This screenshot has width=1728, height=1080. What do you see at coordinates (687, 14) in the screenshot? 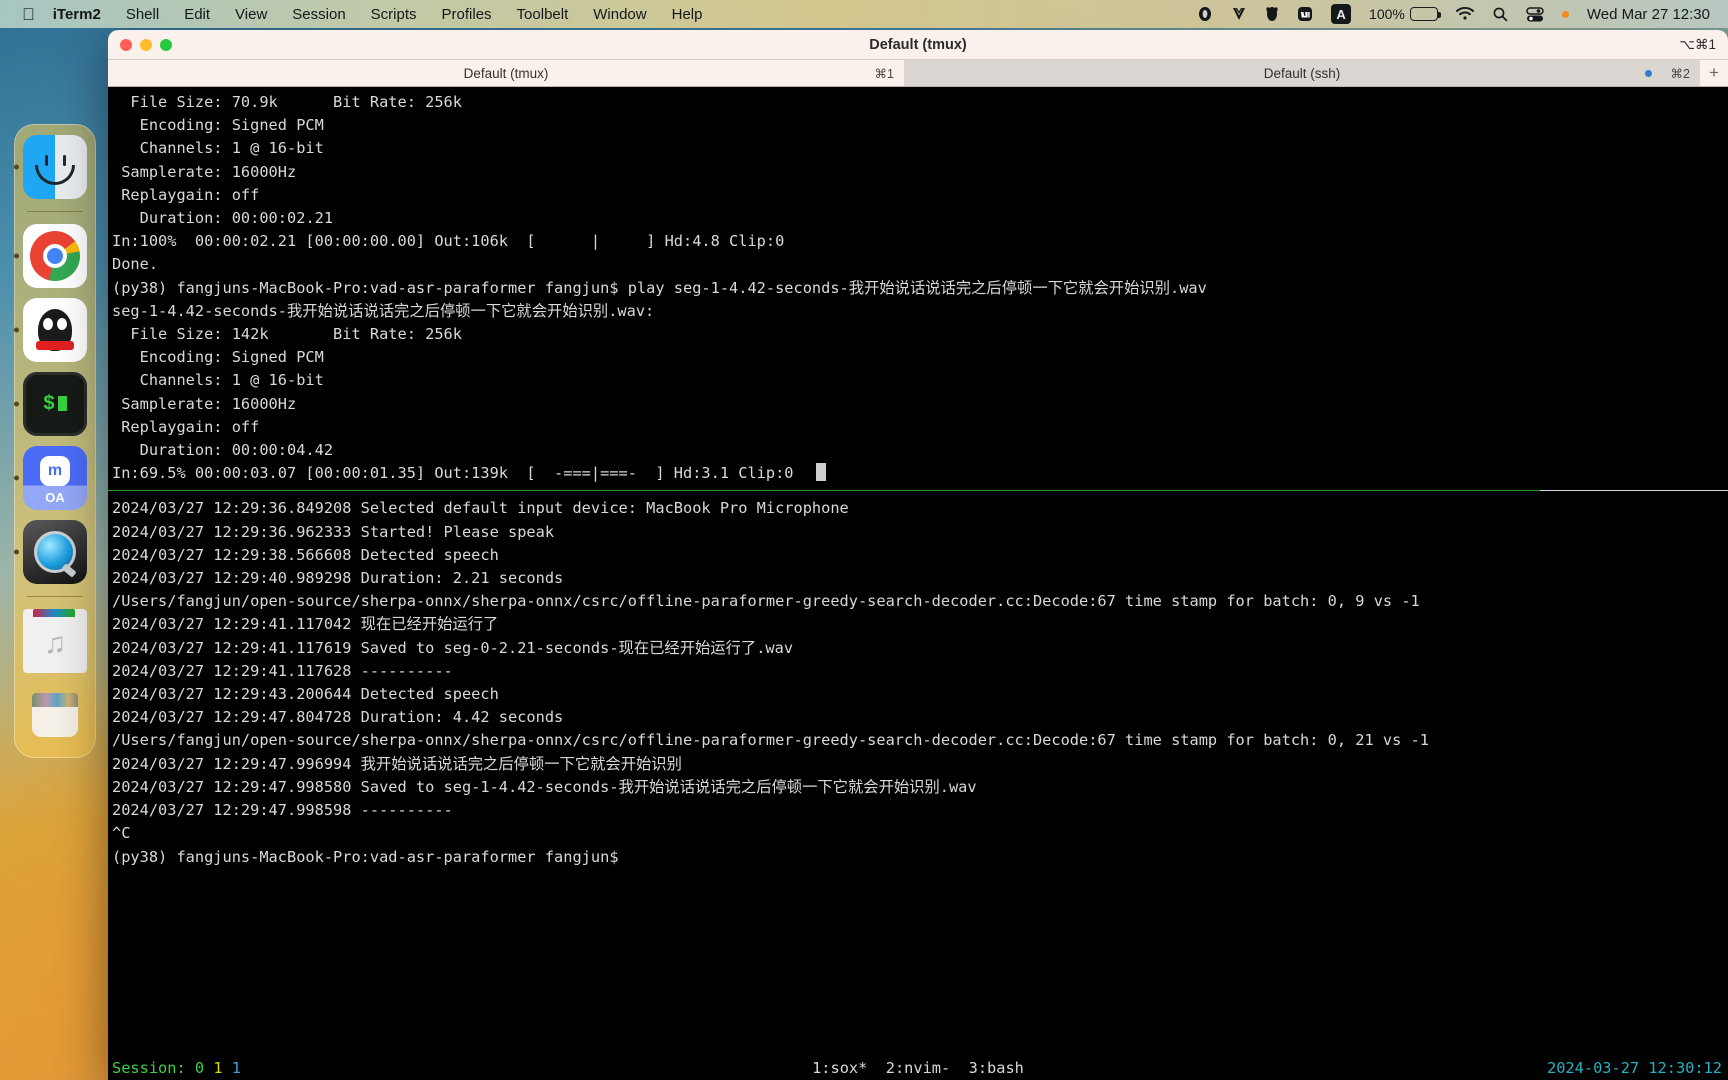
I see `menu-item-help: Help` at bounding box center [687, 14].